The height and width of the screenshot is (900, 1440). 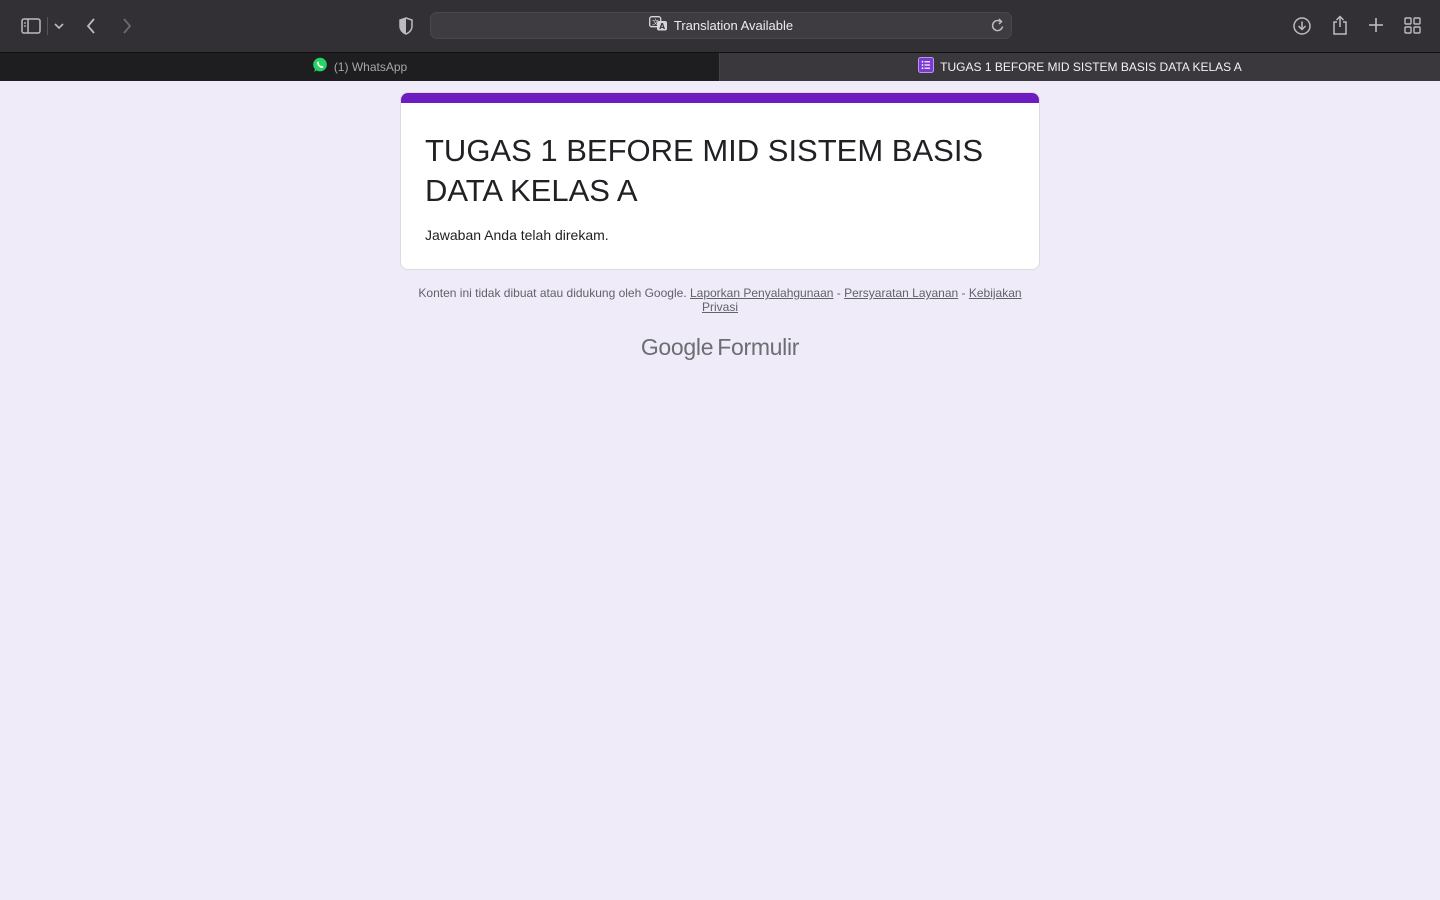 What do you see at coordinates (406, 26) in the screenshot?
I see `shield-icon` at bounding box center [406, 26].